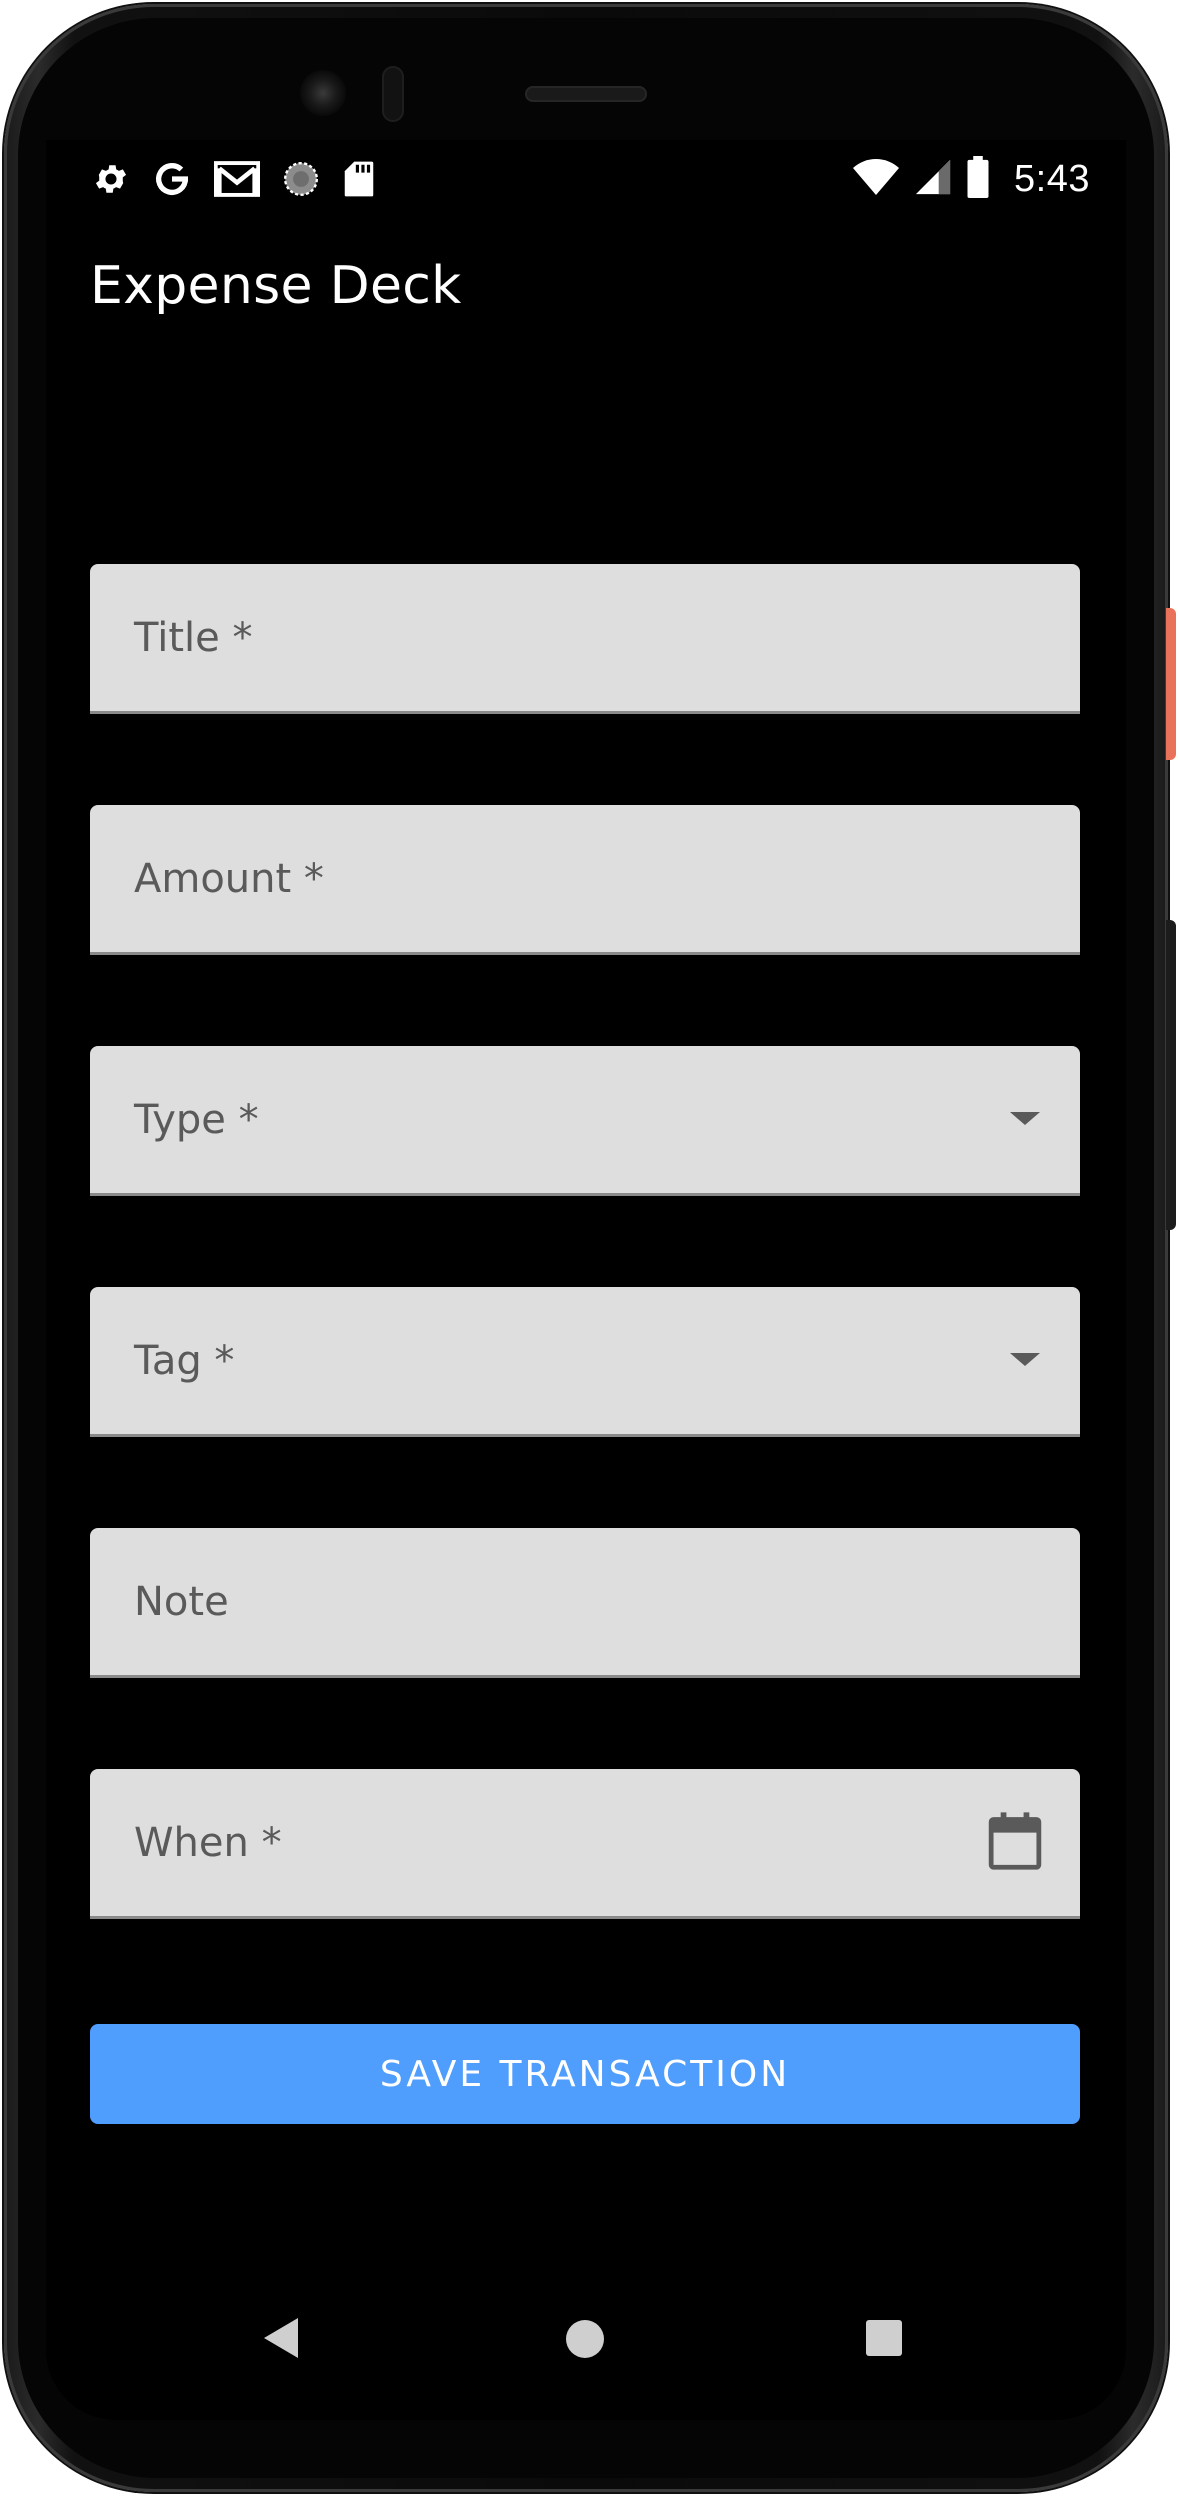 The width and height of the screenshot is (1178, 2498). Describe the element at coordinates (193, 637) in the screenshot. I see `title-field-label: Title *` at that location.